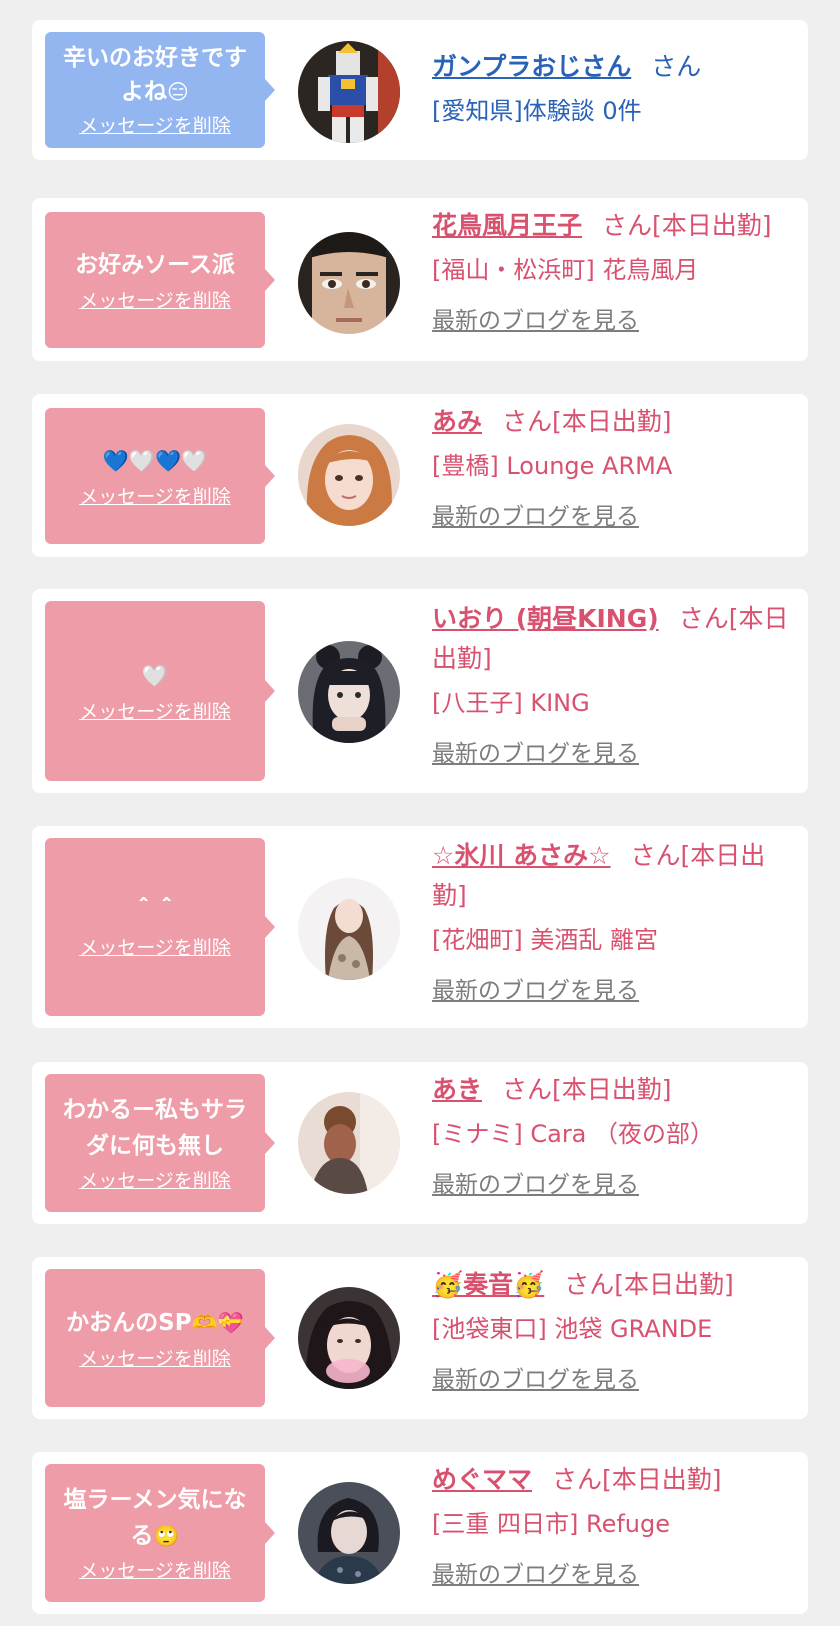 The height and width of the screenshot is (1626, 840). Describe the element at coordinates (155, 264) in the screenshot. I see `message-text: お好みソース派` at that location.